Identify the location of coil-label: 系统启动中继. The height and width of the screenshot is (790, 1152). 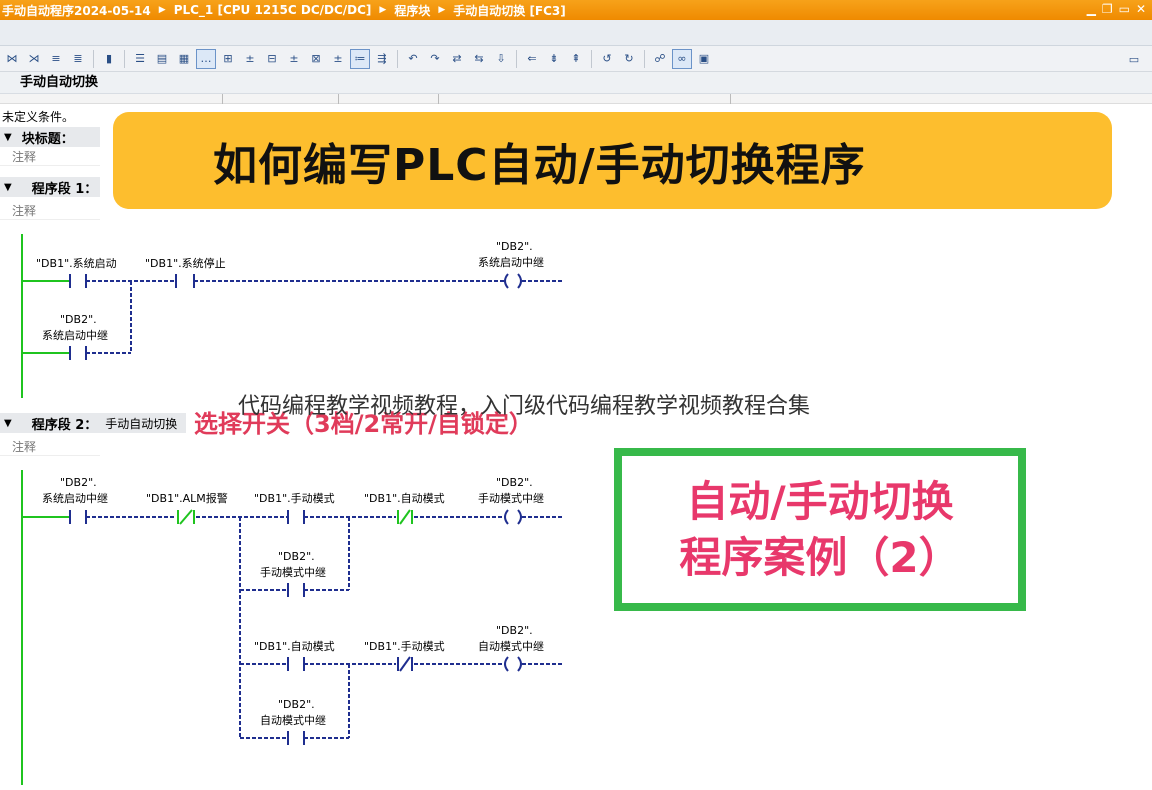
(511, 262).